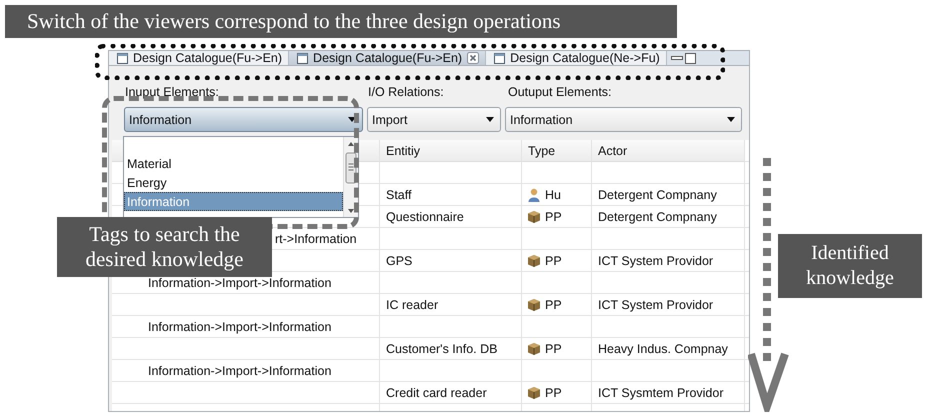 This screenshot has width=927, height=417. Describe the element at coordinates (425, 217) in the screenshot. I see `table-cell-text: Questionnaire` at that location.